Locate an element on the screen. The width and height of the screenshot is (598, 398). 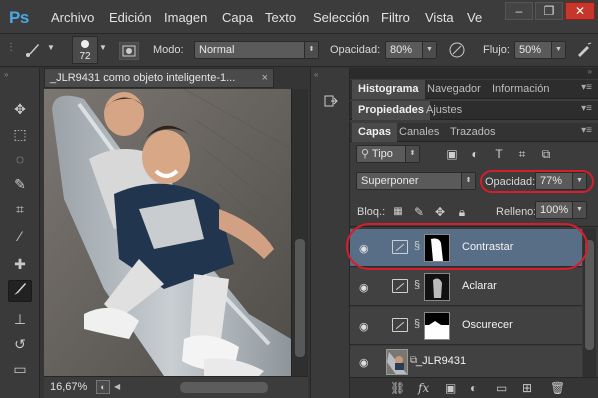
tab-capas: Capas is located at coordinates (375, 132).